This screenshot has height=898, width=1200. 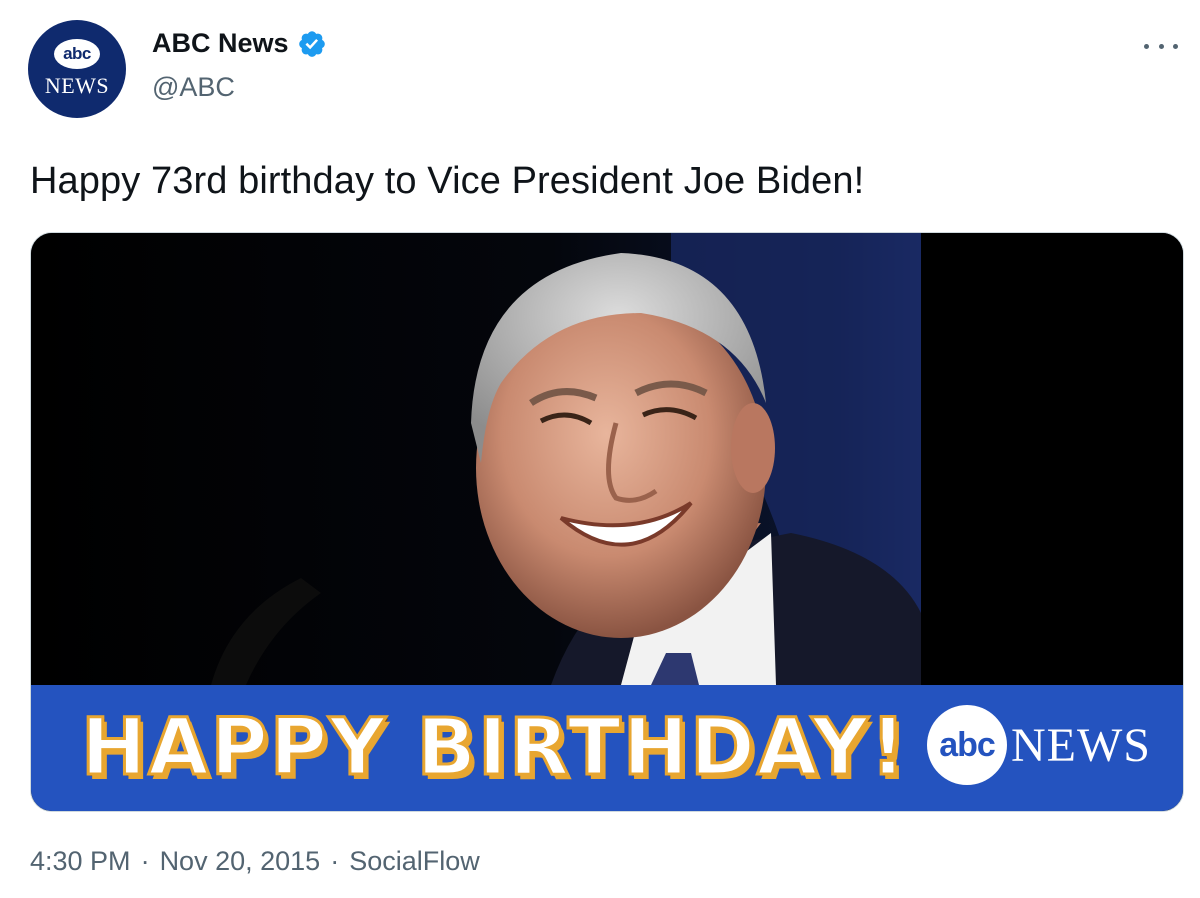 What do you see at coordinates (494, 748) in the screenshot?
I see `happy-birthday-text: HAPPY BIRTHDAY!` at bounding box center [494, 748].